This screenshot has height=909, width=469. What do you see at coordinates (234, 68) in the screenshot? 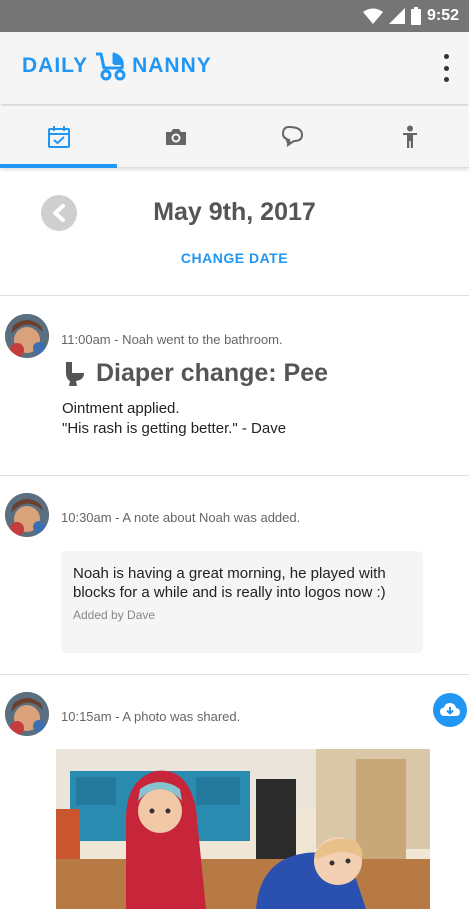
I see `app-bar: DAILY NANNY` at bounding box center [234, 68].